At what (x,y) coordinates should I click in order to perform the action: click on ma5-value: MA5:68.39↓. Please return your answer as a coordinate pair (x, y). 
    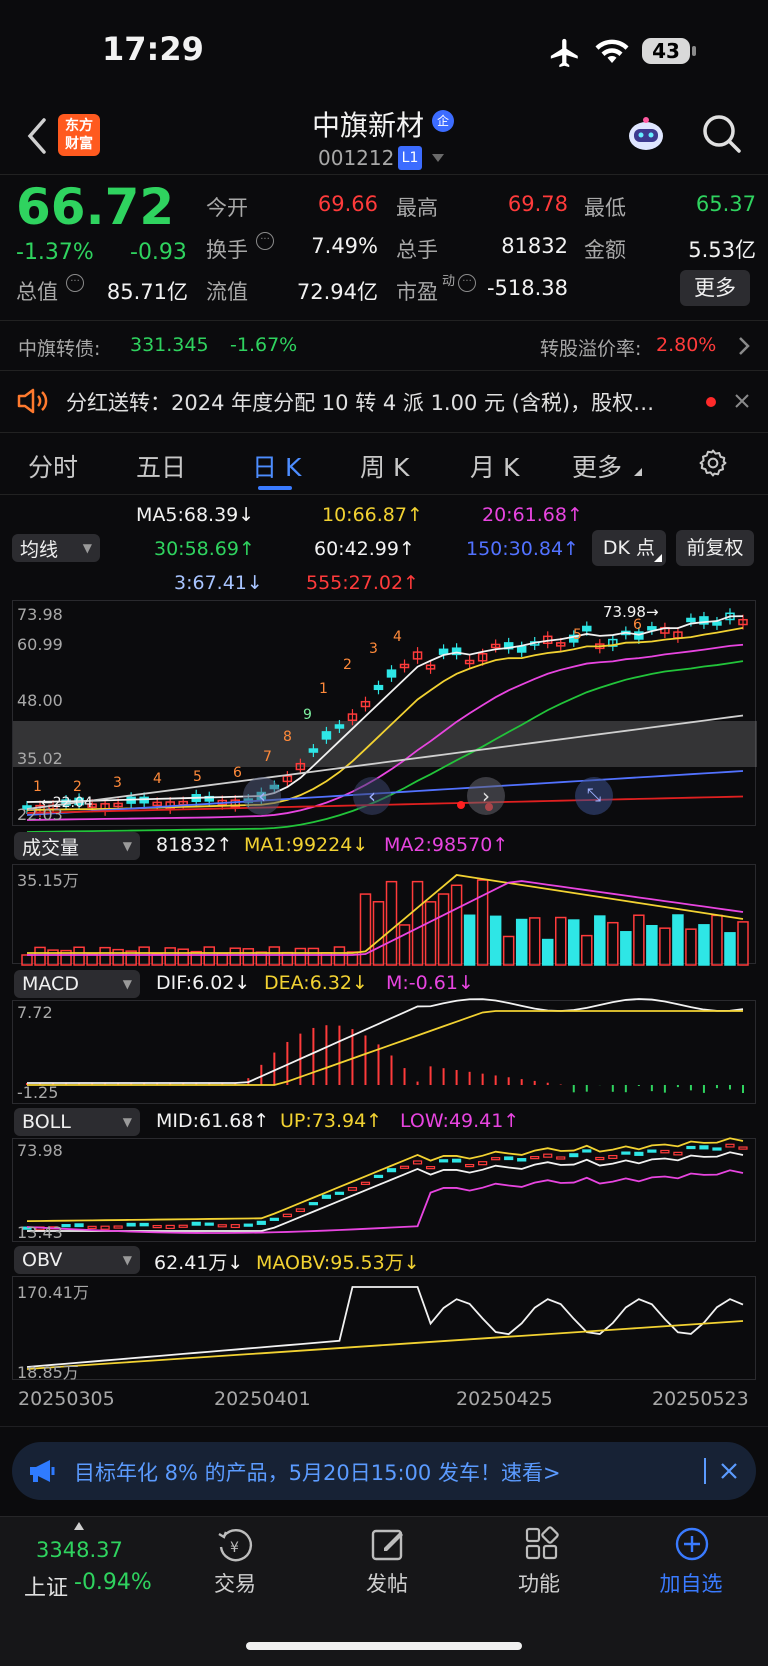
    Looking at the image, I should click on (195, 515).